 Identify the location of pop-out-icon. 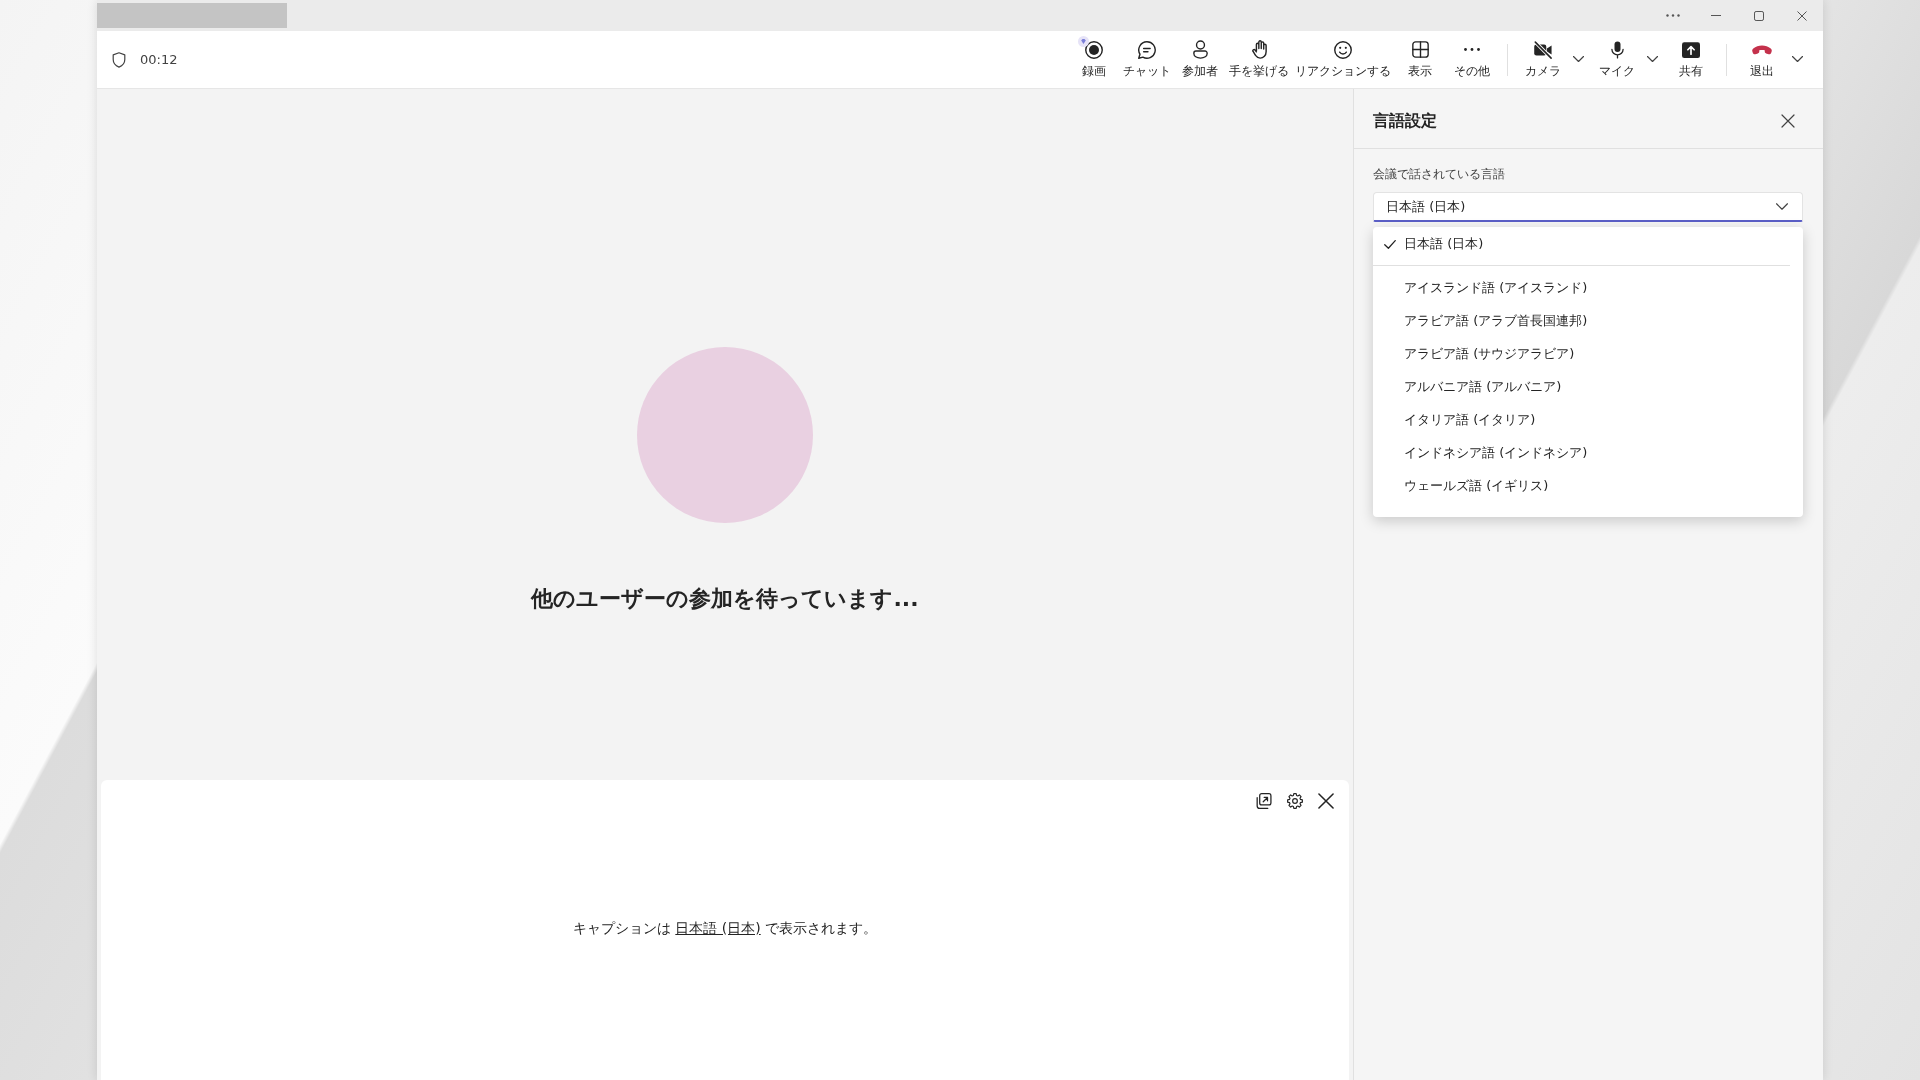
(1264, 801).